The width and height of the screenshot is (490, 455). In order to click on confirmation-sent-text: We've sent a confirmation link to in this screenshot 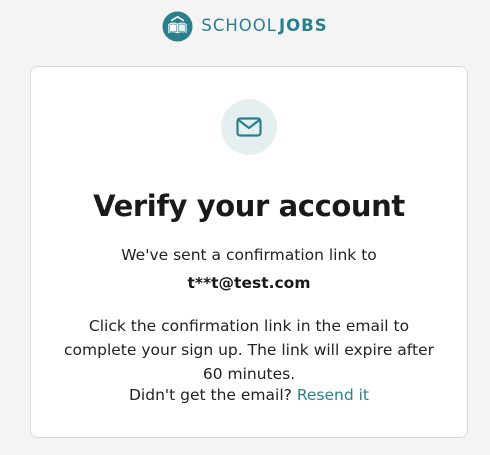, I will do `click(249, 255)`.